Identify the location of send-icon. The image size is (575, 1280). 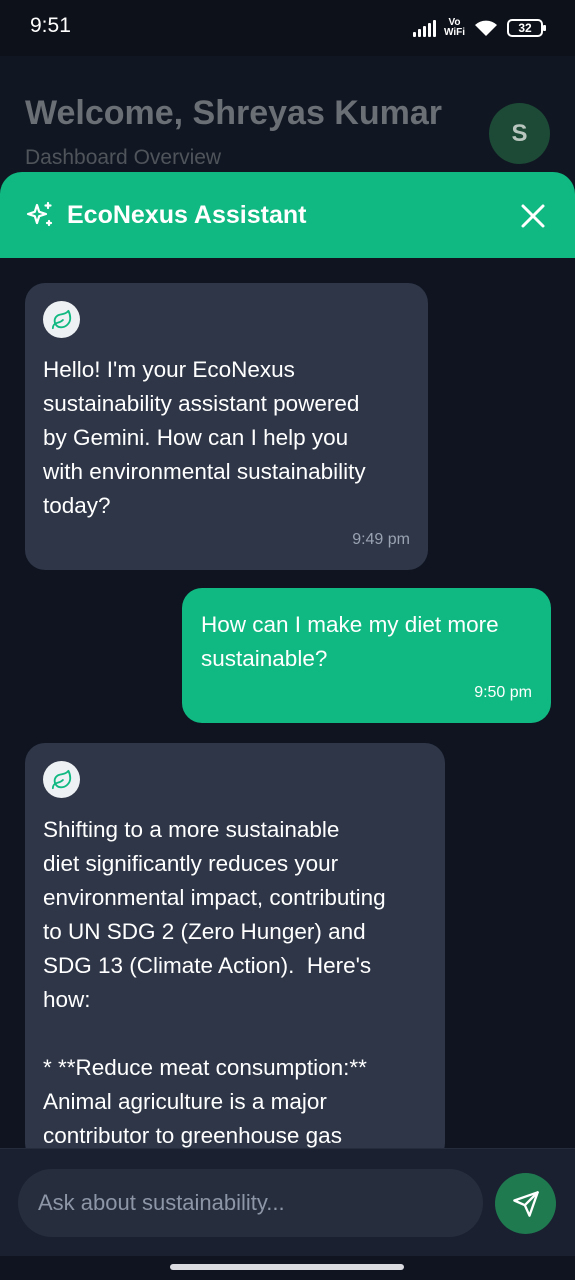
(525, 1203).